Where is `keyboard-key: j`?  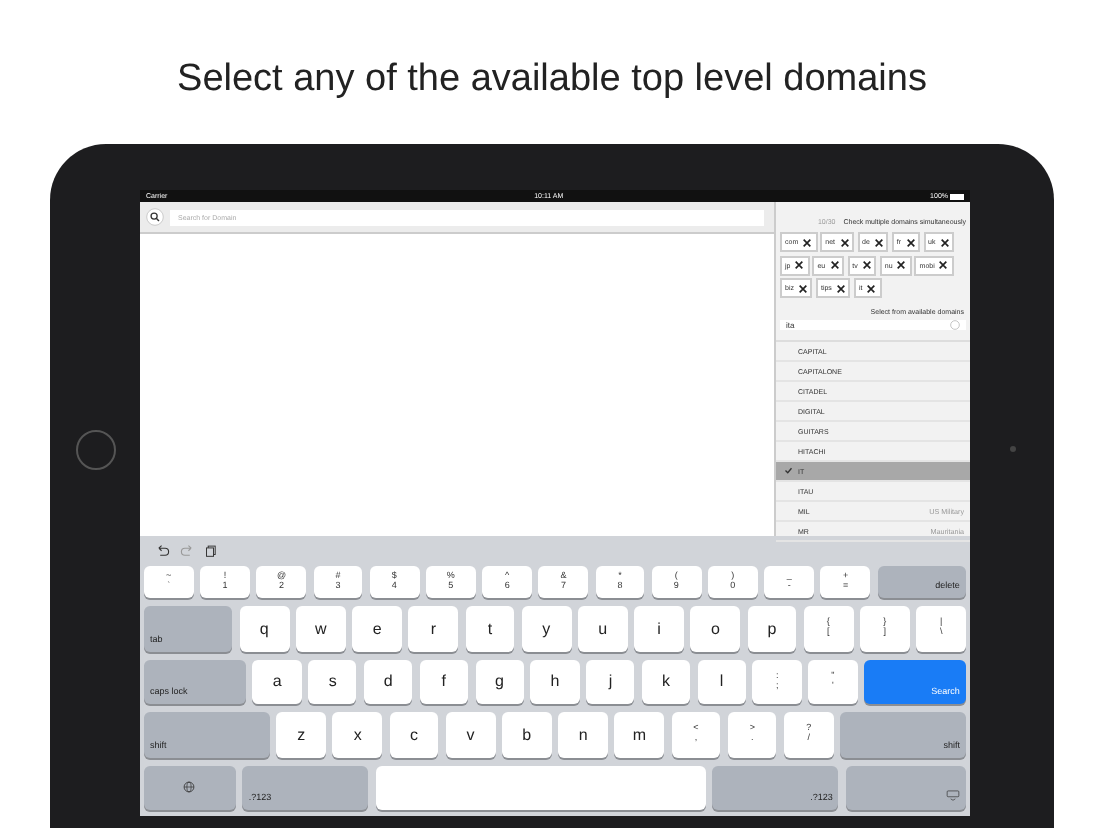
keyboard-key: j is located at coordinates (610, 681).